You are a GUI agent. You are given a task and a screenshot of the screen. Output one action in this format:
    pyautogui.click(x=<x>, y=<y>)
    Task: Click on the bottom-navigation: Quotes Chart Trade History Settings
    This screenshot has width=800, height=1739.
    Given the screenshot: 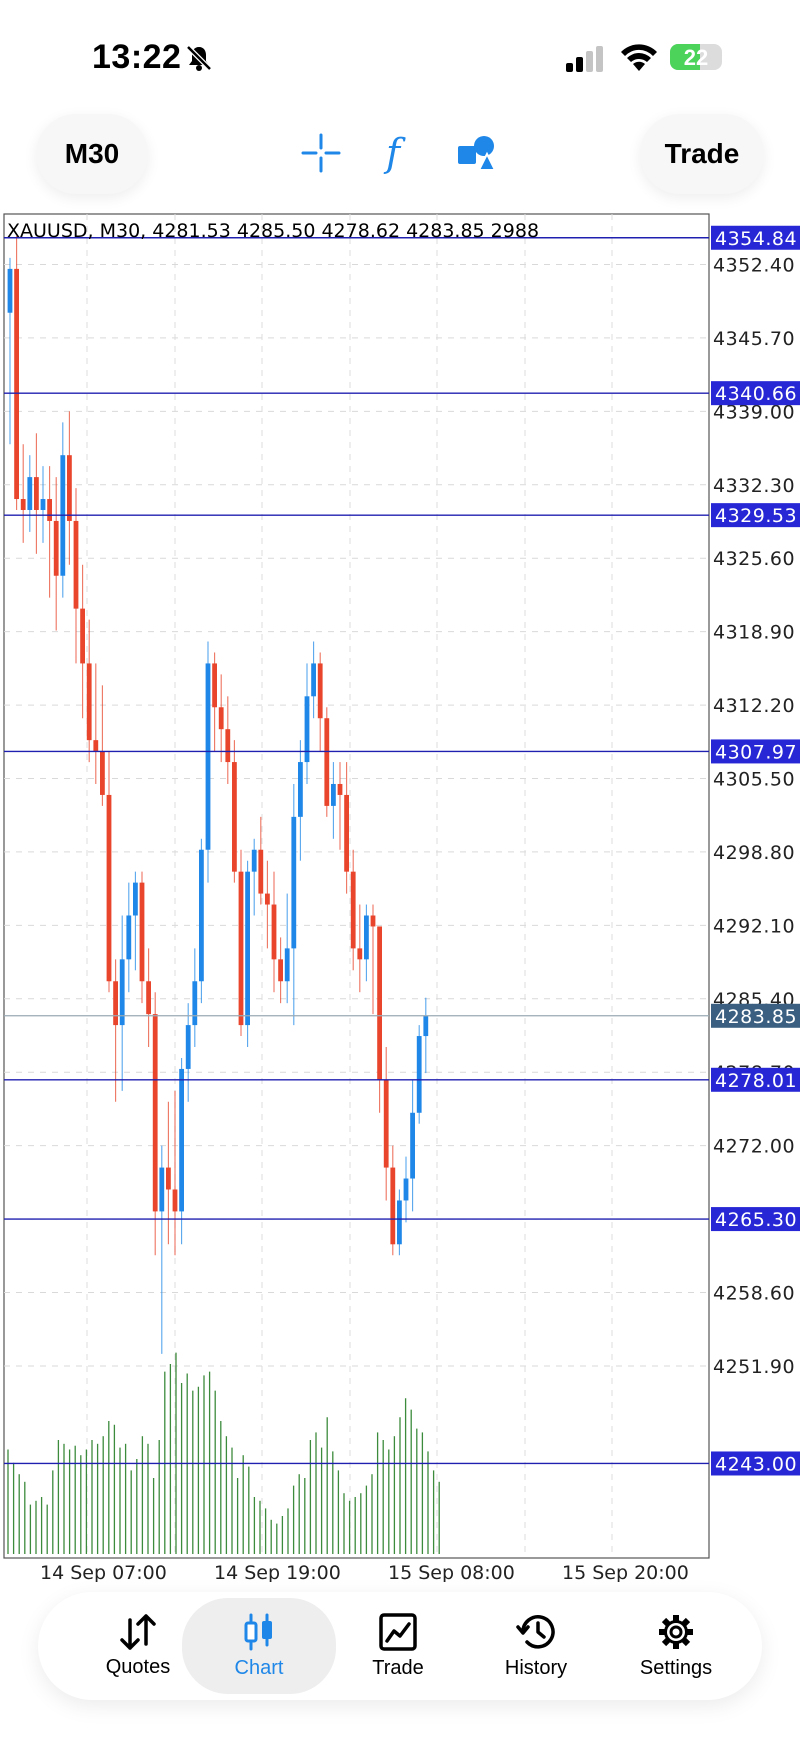 What is the action you would take?
    pyautogui.click(x=400, y=1646)
    